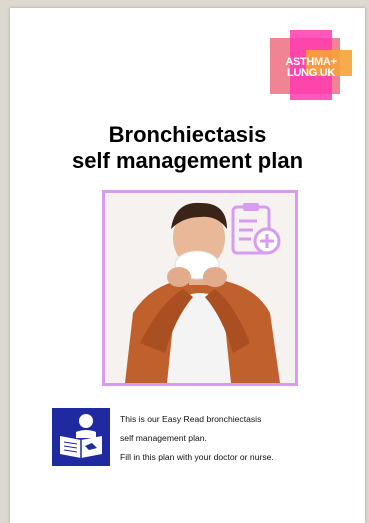 The height and width of the screenshot is (523, 369). I want to click on clipboard-plus-icon, so click(256, 229).